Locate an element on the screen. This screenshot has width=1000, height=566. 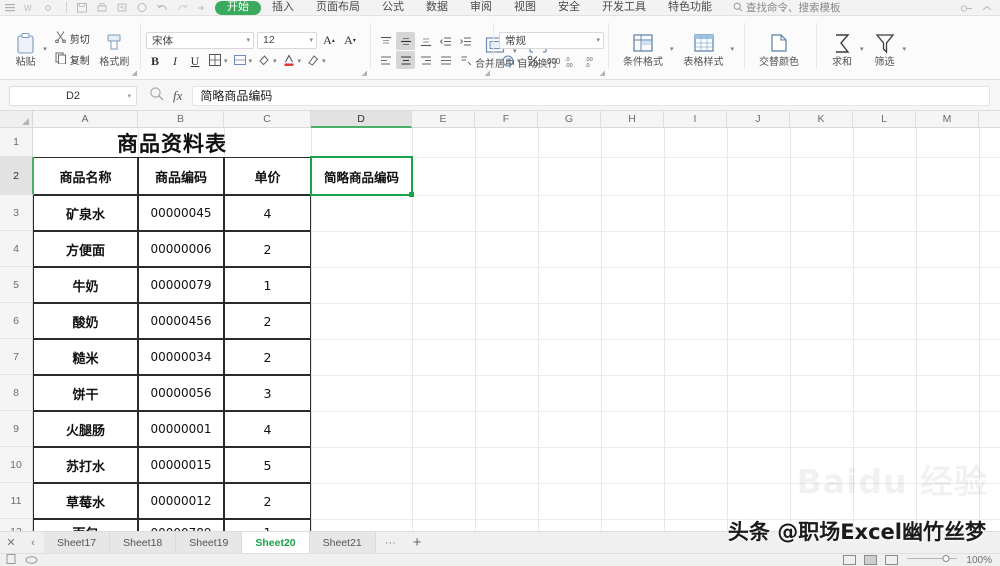
command-search: 查找命令、搜索模板 is located at coordinates (787, 7).